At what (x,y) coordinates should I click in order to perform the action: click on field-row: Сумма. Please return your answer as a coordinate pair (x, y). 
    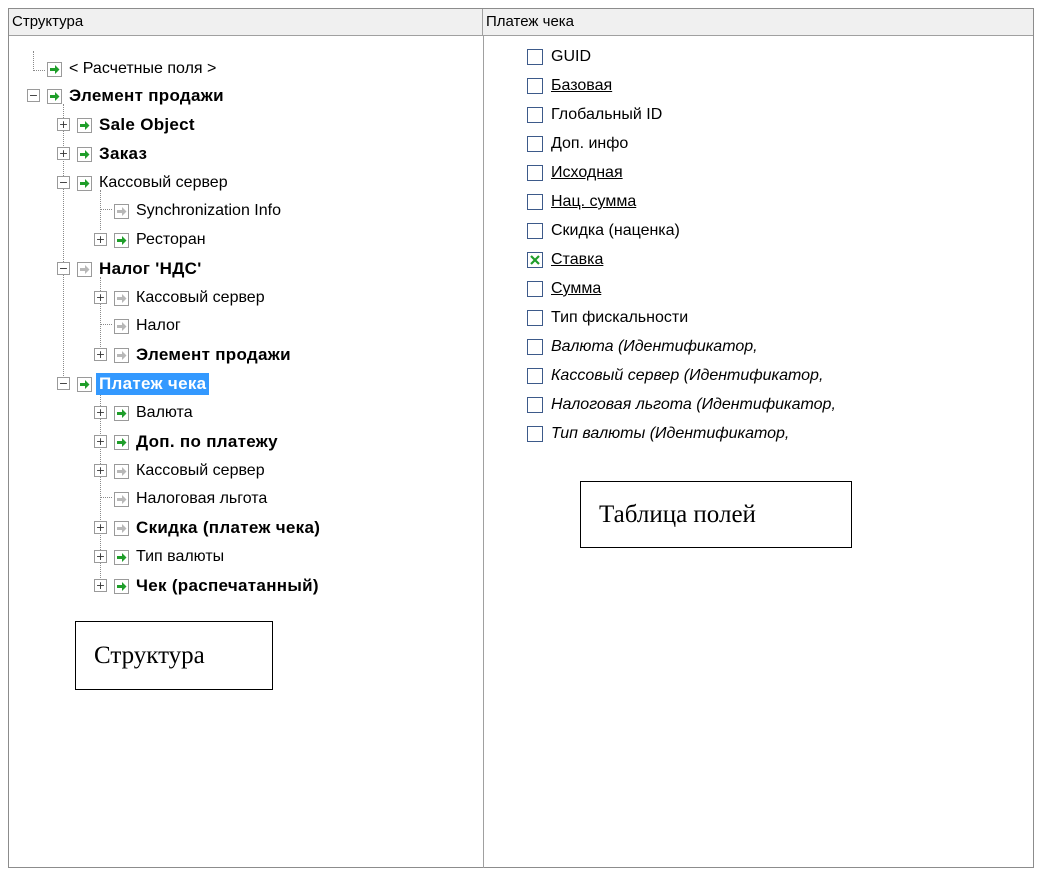
    Looking at the image, I should click on (564, 289).